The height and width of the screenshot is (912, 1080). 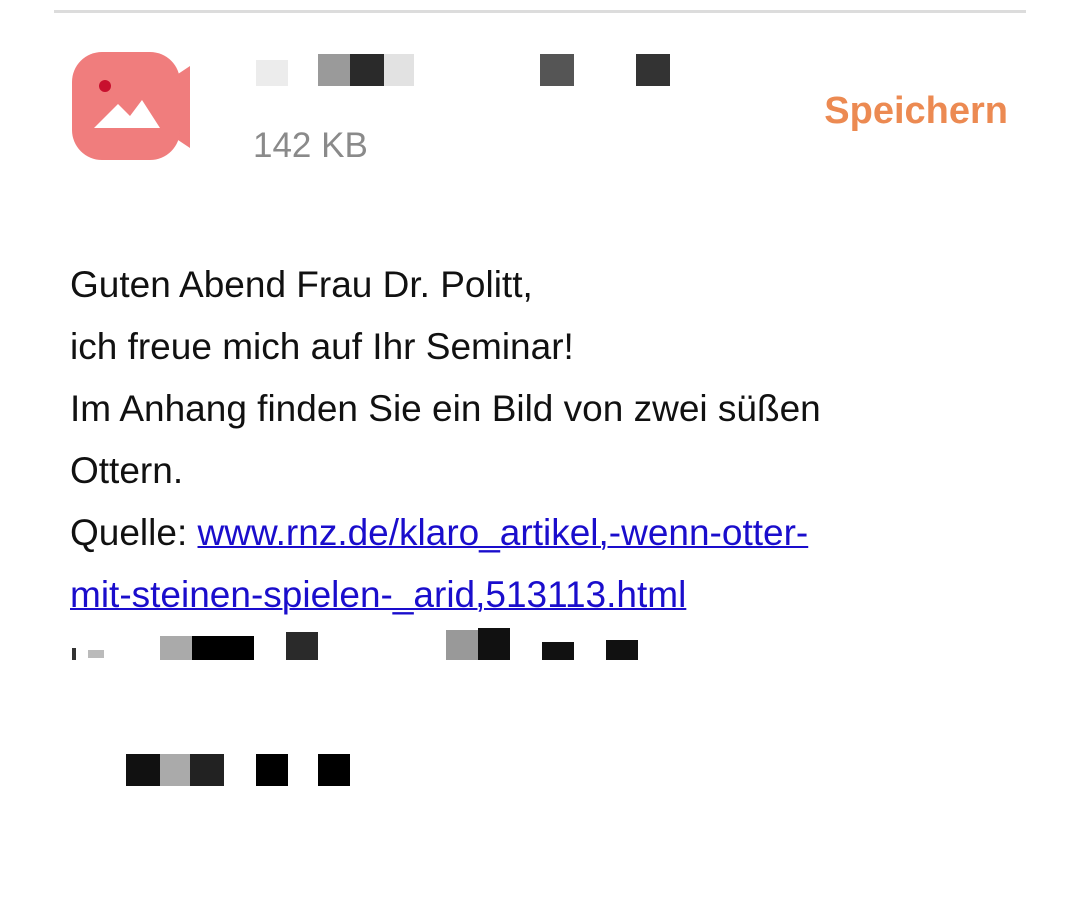 I want to click on source-link: www.rnz.de/klaro_artikel,-wenn-otter-, so click(x=503, y=532).